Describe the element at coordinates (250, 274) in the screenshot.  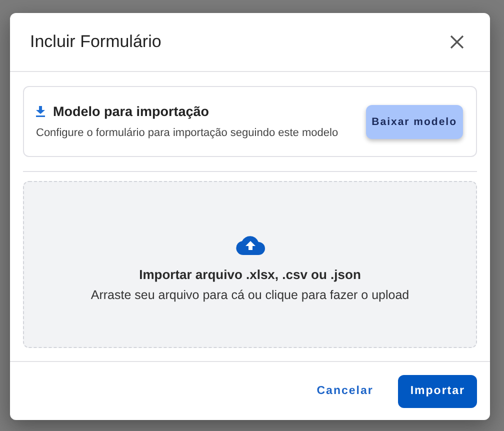
I see `dropzone-title: Importar arquivo .xlsx, .csv ou .json` at that location.